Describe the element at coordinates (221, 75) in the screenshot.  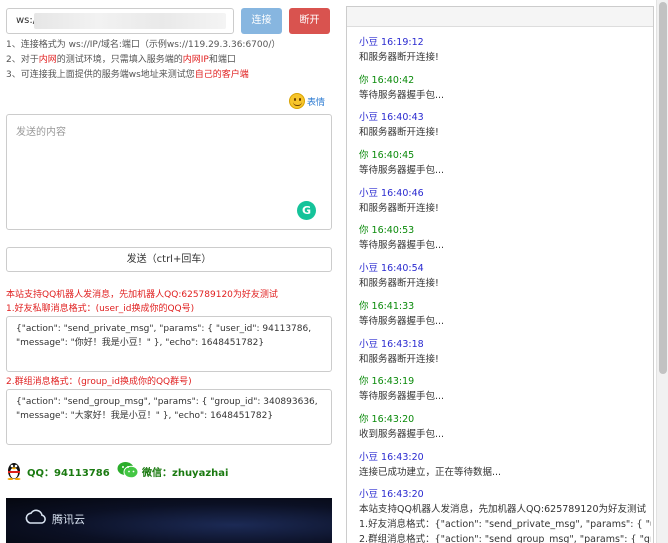
I see `tip-3-b: 自己的客户端` at that location.